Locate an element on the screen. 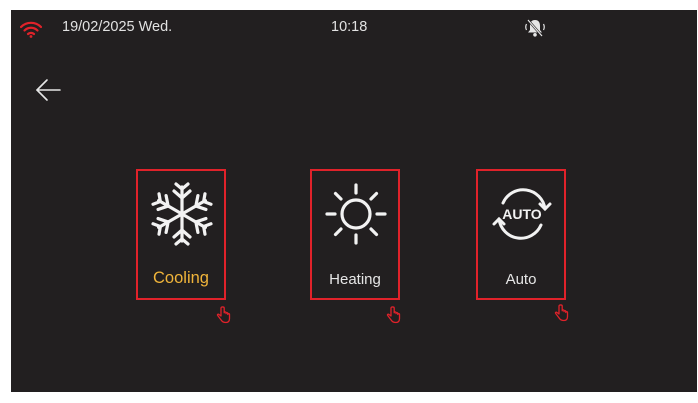 The image size is (698, 403). snowflake-icon is located at coordinates (182, 214).